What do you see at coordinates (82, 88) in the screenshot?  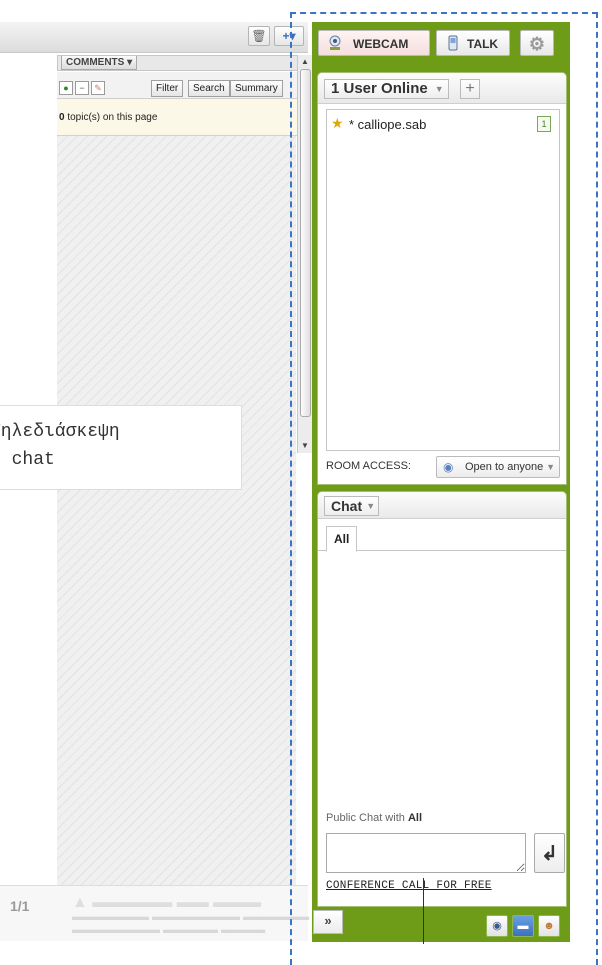 I see `collapse-icon: −` at bounding box center [82, 88].